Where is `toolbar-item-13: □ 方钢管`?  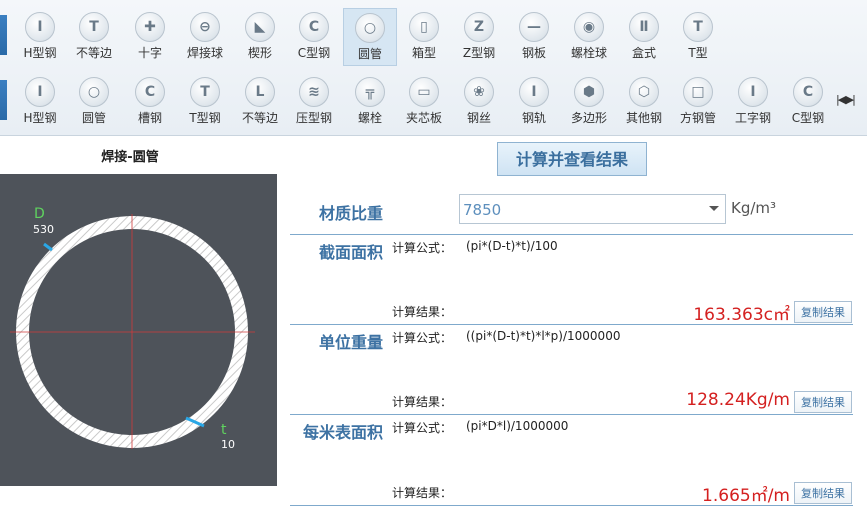
toolbar-item-13: □ 方钢管 is located at coordinates (698, 102).